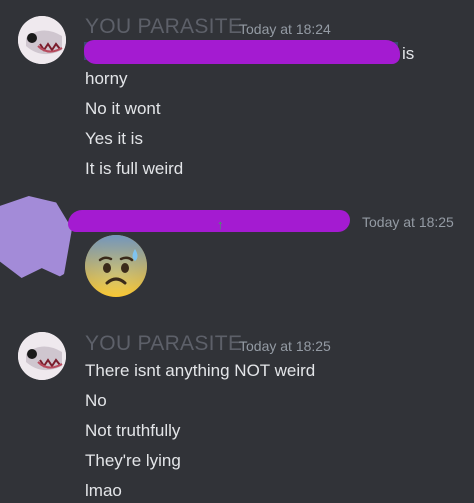 Image resolution: width=474 pixels, height=503 pixels. What do you see at coordinates (103, 490) in the screenshot?
I see `message-line: lmao` at bounding box center [103, 490].